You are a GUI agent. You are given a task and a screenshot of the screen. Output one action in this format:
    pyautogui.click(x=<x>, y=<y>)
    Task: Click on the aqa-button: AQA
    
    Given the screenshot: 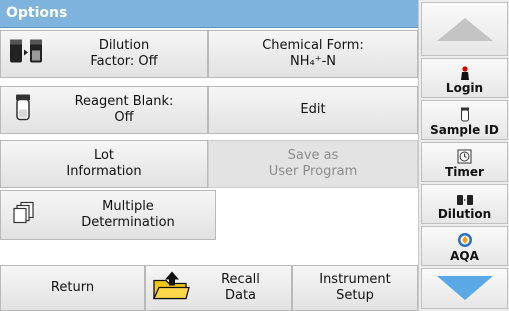 What is the action you would take?
    pyautogui.click(x=464, y=246)
    